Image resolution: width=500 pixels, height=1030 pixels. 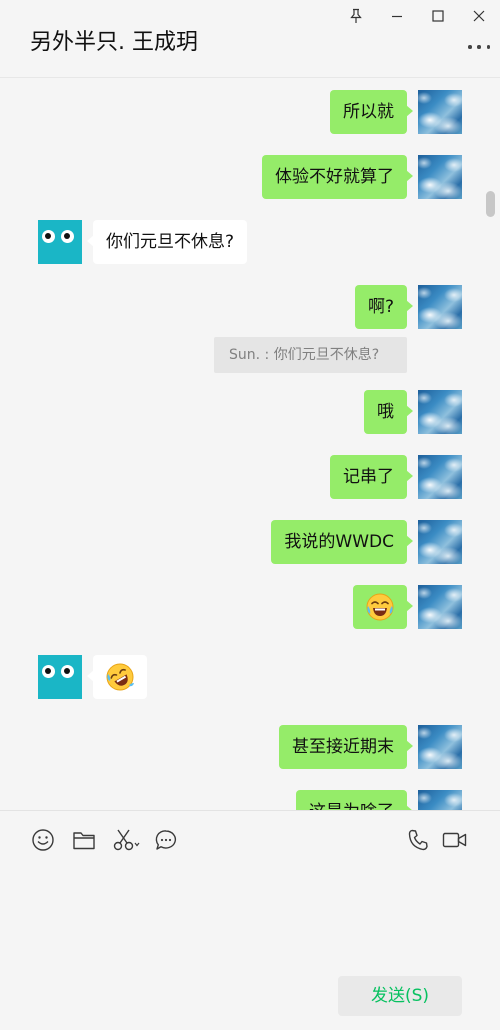 I want to click on outgoing-message-bubble: 啊?, so click(x=384, y=307).